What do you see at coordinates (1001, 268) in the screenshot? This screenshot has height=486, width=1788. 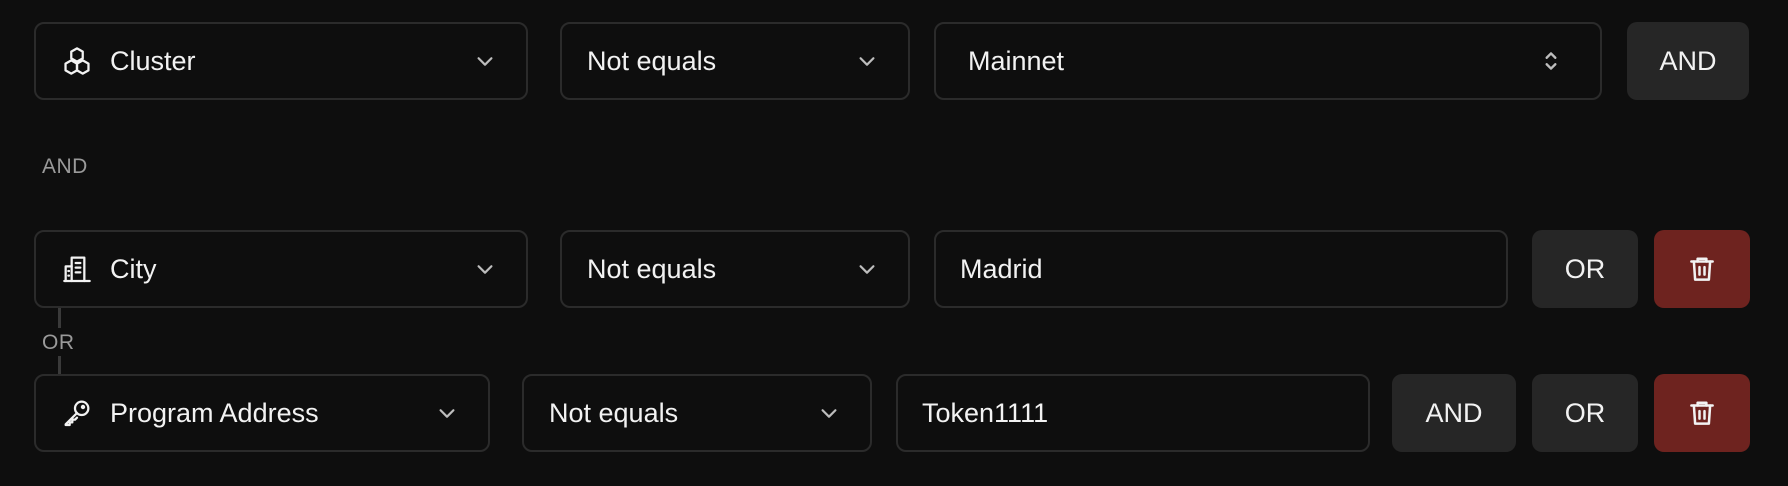 I see `value-text: Madrid` at bounding box center [1001, 268].